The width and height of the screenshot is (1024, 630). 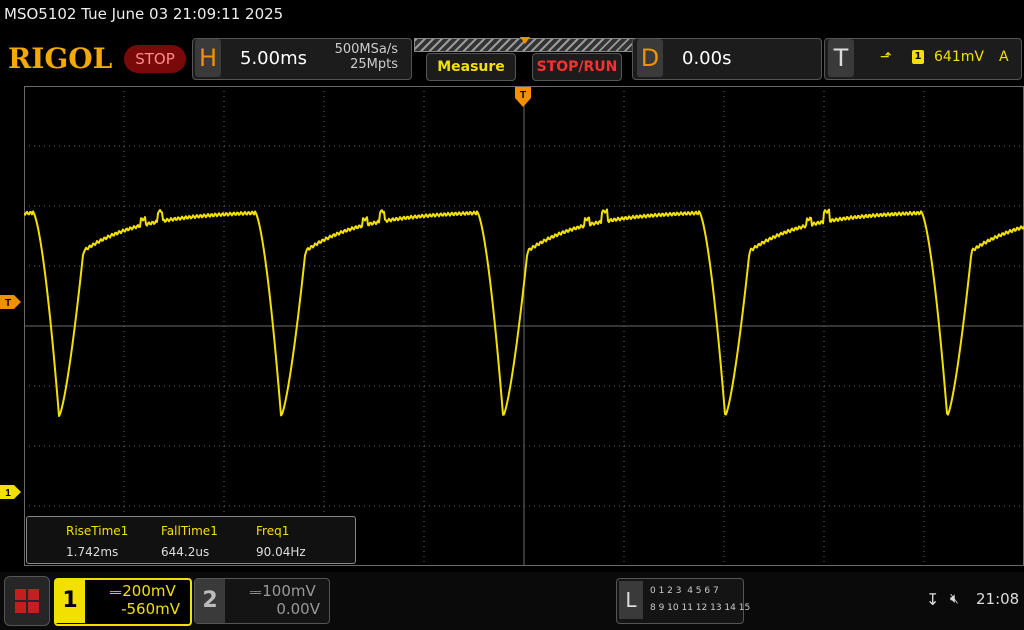 What do you see at coordinates (8, 493) in the screenshot?
I see `channel-1-marker-label: 1` at bounding box center [8, 493].